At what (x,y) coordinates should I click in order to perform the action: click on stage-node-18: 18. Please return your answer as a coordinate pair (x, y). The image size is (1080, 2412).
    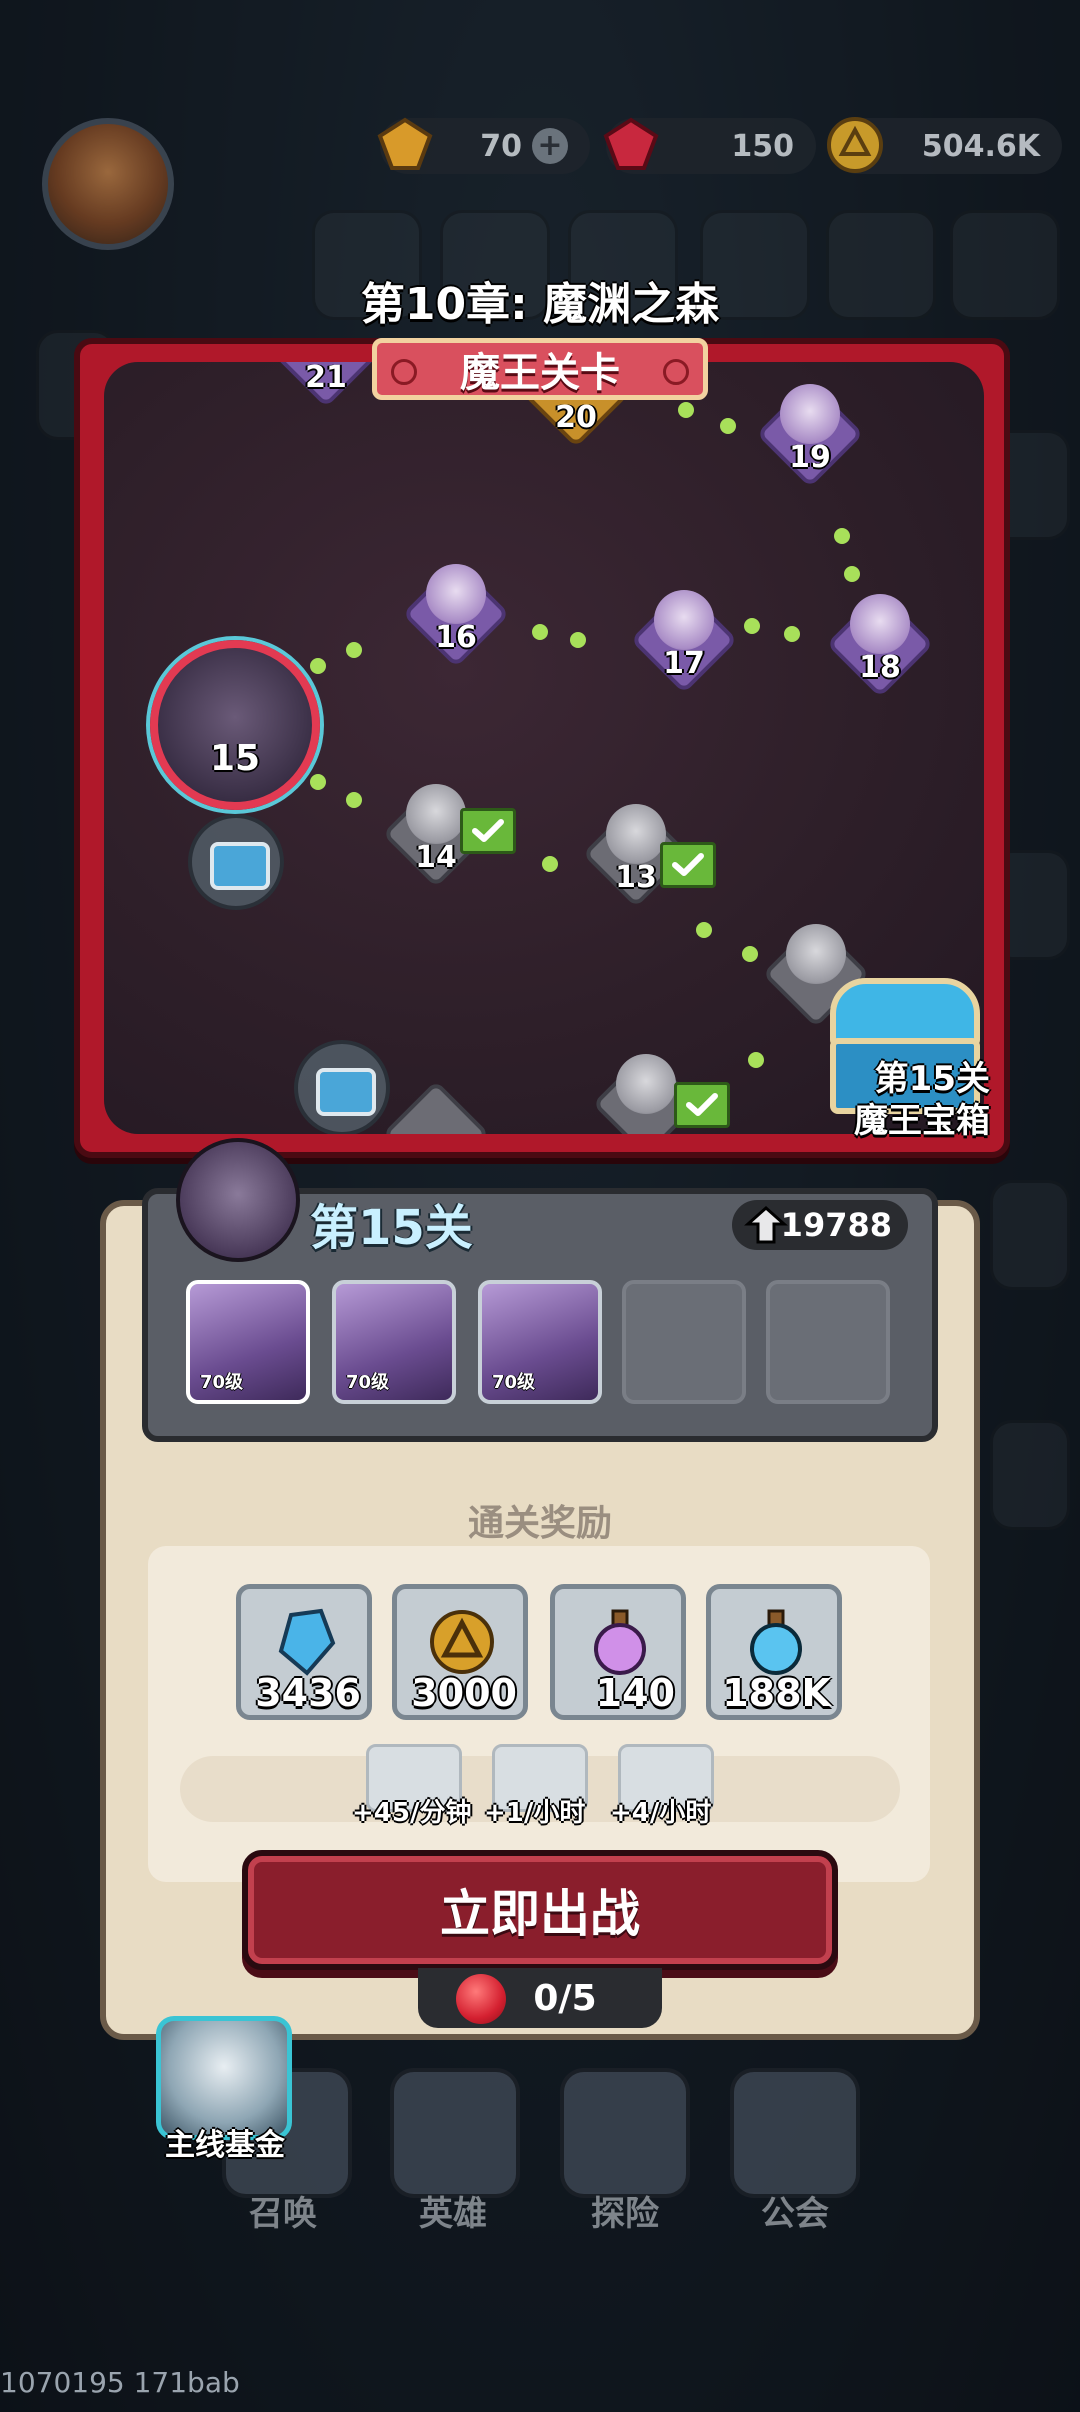
    Looking at the image, I should click on (880, 644).